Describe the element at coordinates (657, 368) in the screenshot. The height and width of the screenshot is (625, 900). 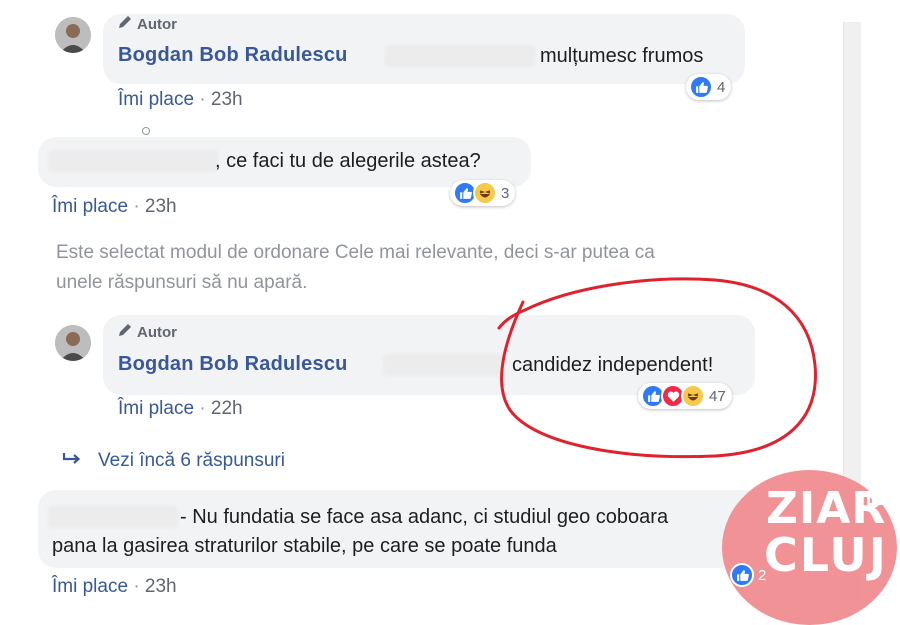
I see `red-annotation-circle` at that location.